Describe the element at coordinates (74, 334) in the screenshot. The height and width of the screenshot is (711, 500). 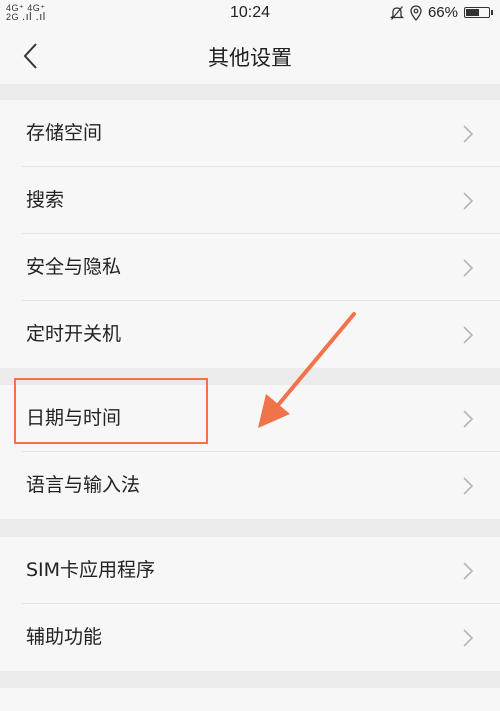
I see `setting-label: 定时开关机` at that location.